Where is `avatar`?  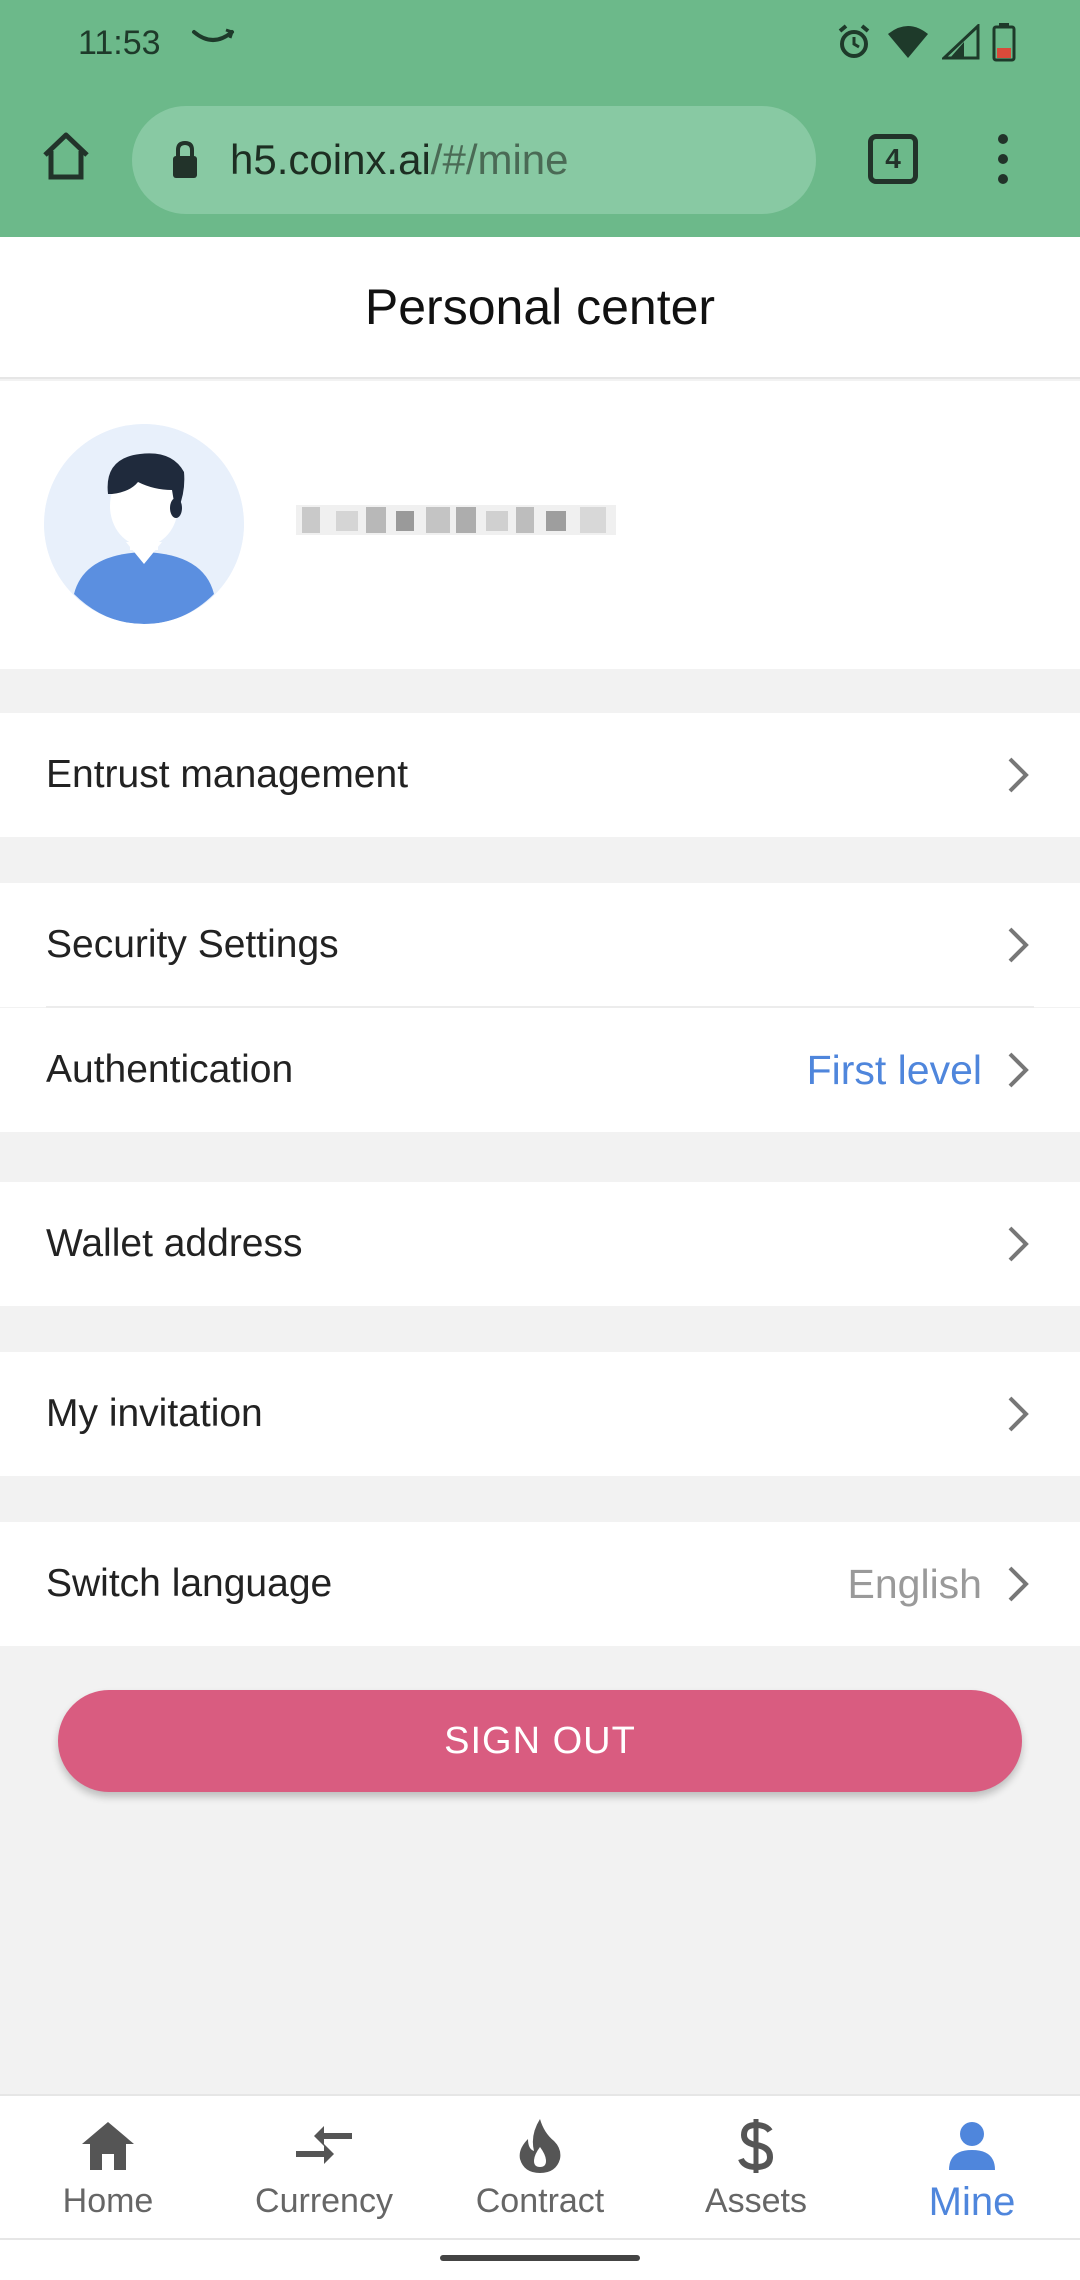
avatar is located at coordinates (144, 524).